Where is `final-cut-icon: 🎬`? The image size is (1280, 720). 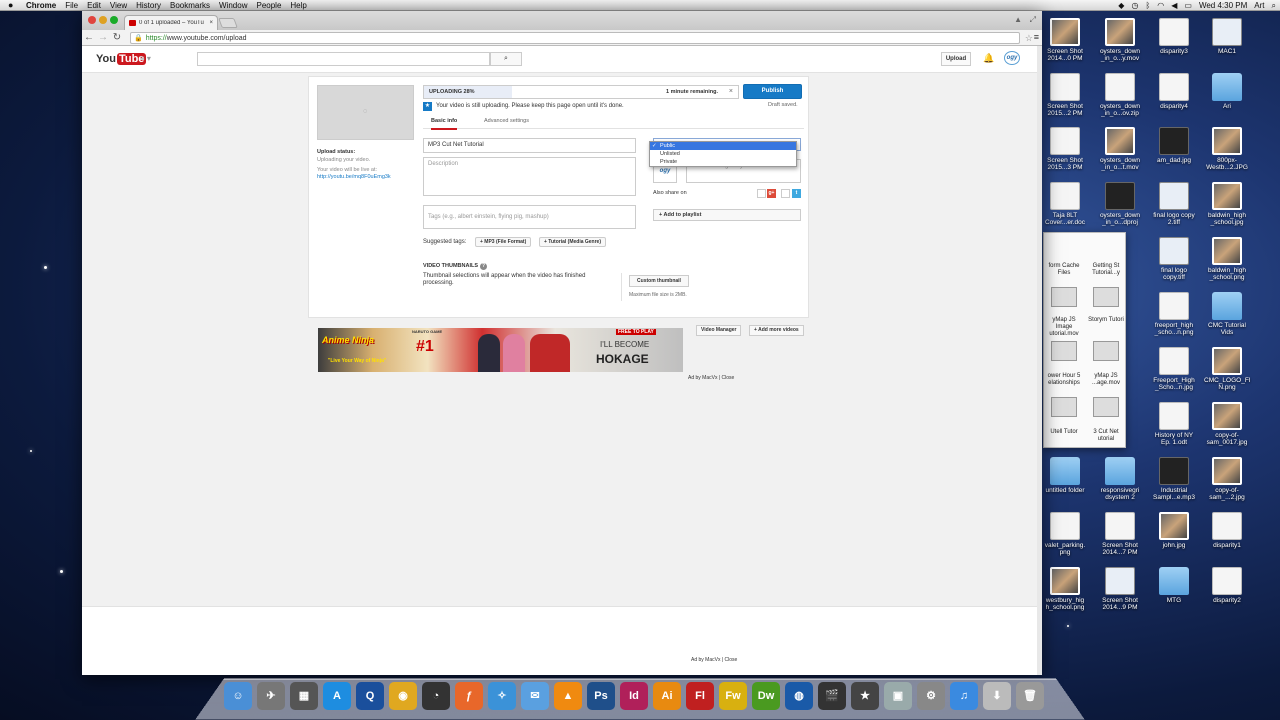 final-cut-icon: 🎬 is located at coordinates (832, 696).